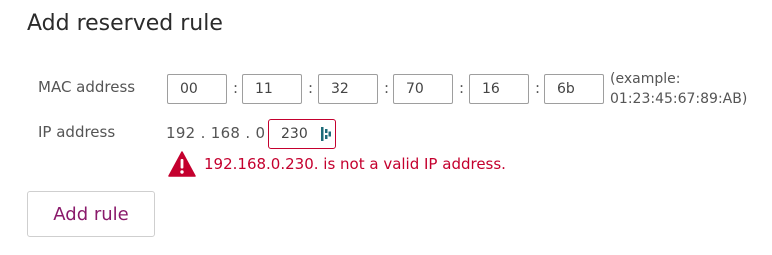  What do you see at coordinates (87, 87) in the screenshot?
I see `mac-address-label: MAC address` at bounding box center [87, 87].